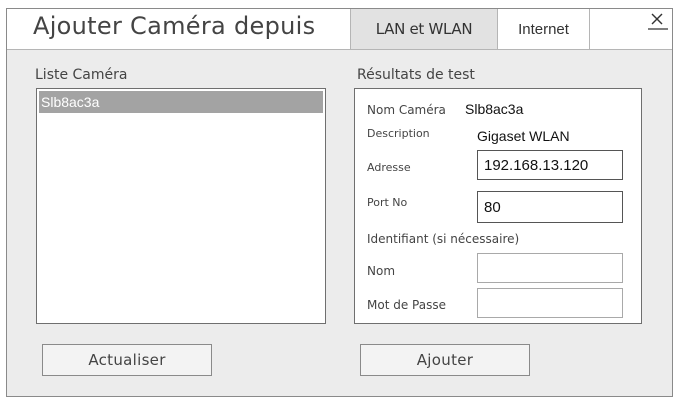 The height and width of the screenshot is (403, 679). I want to click on camera-list-label: Liste Caméra, so click(81, 75).